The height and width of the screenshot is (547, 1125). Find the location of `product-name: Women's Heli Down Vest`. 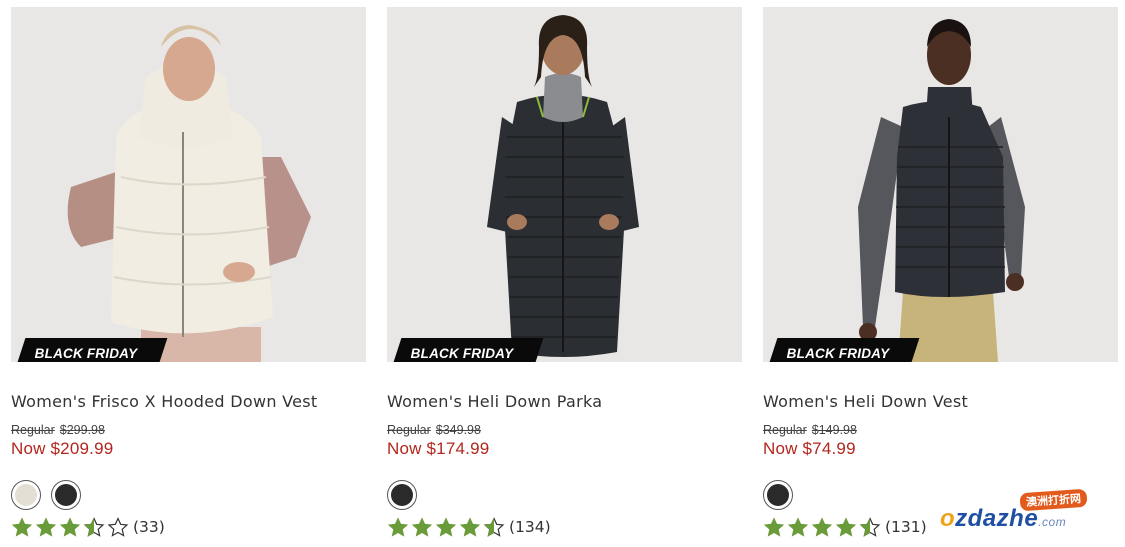

product-name: Women's Heli Down Vest is located at coordinates (940, 402).